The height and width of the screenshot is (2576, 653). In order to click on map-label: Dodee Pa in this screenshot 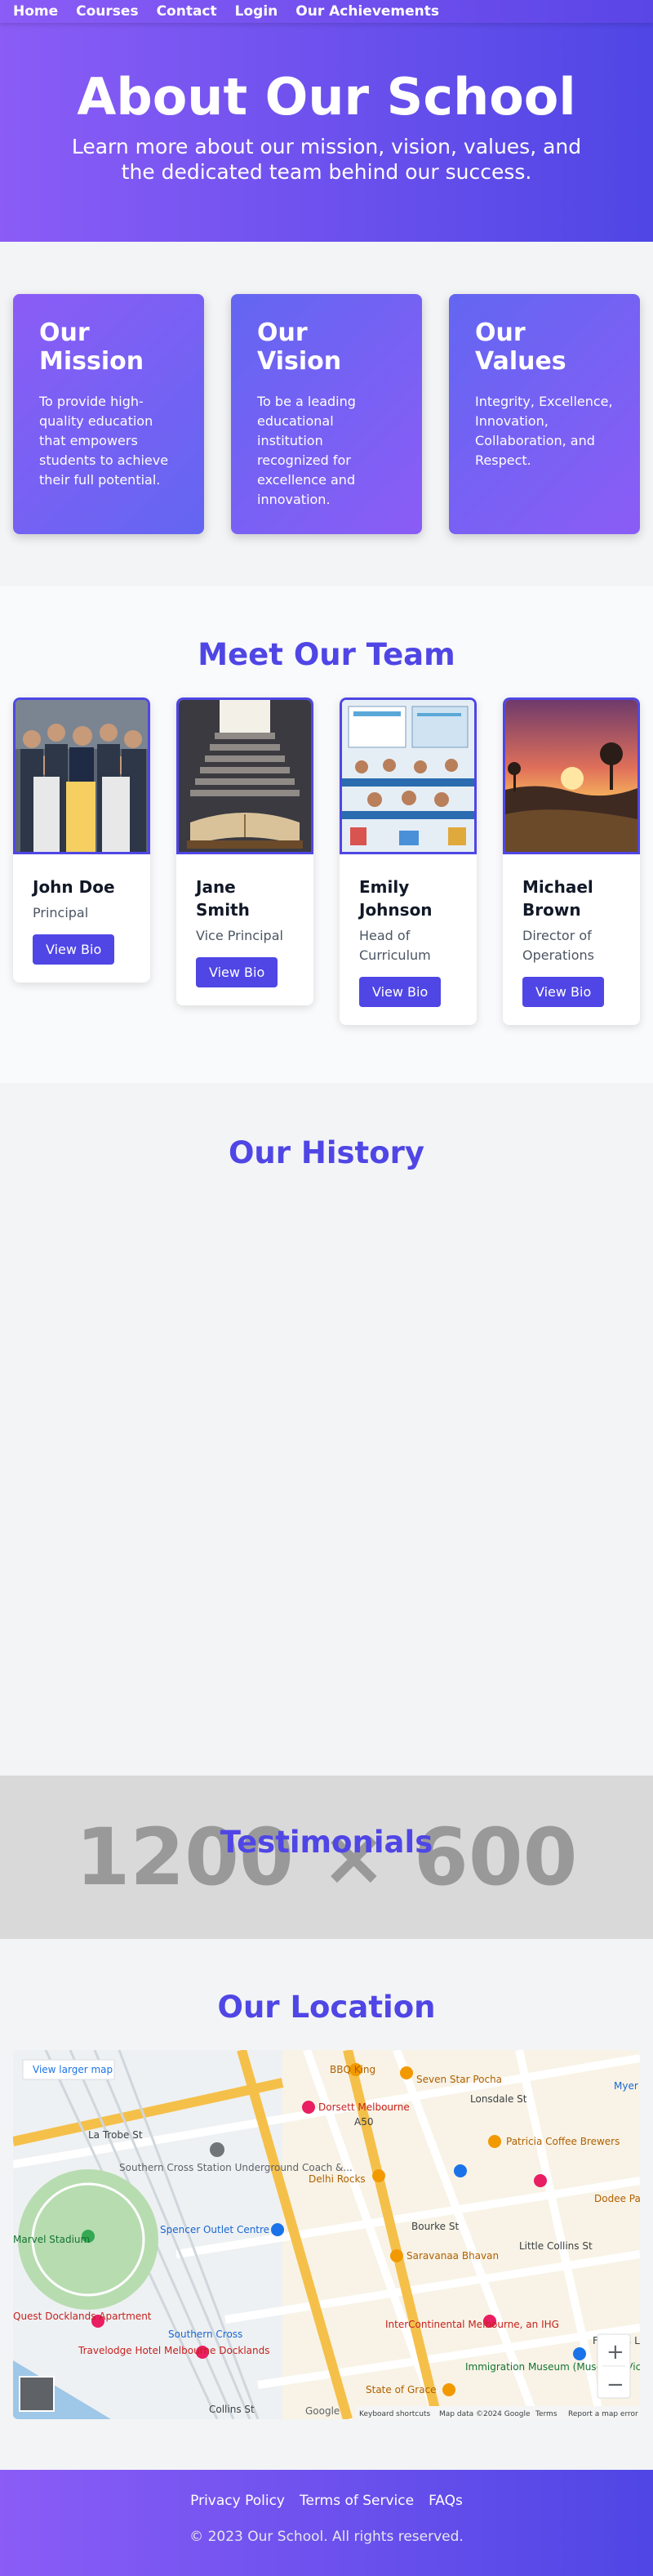, I will do `click(617, 2198)`.